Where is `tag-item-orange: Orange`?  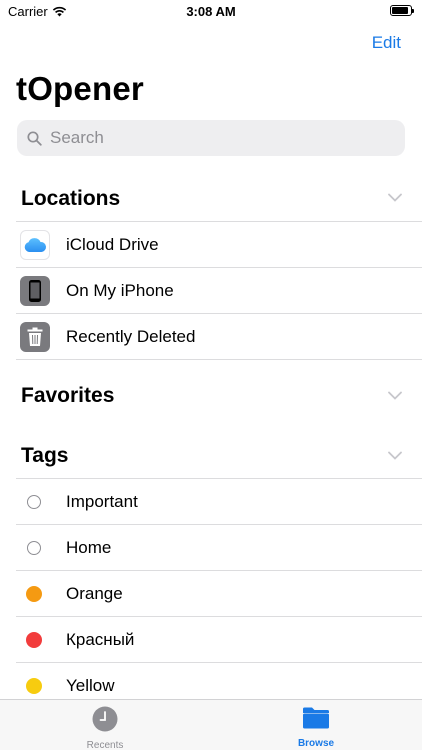 tag-item-orange: Orange is located at coordinates (219, 594).